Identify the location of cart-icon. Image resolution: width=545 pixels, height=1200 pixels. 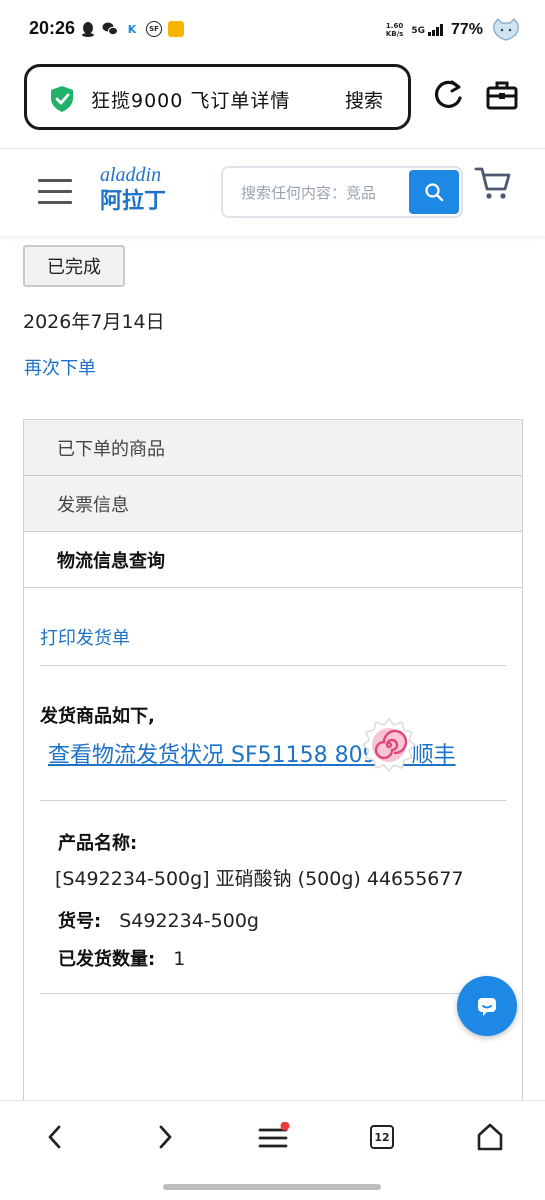
(493, 183).